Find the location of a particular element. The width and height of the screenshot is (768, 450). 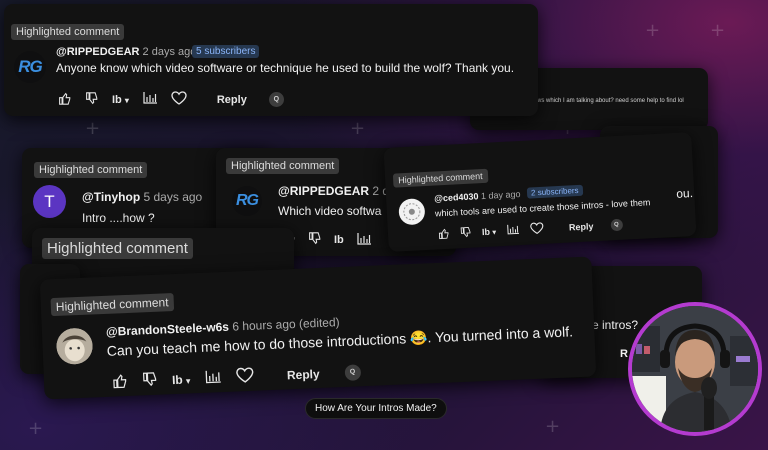

comment-author: @RIPPEDGEAR 2 days ago is located at coordinates (126, 52).